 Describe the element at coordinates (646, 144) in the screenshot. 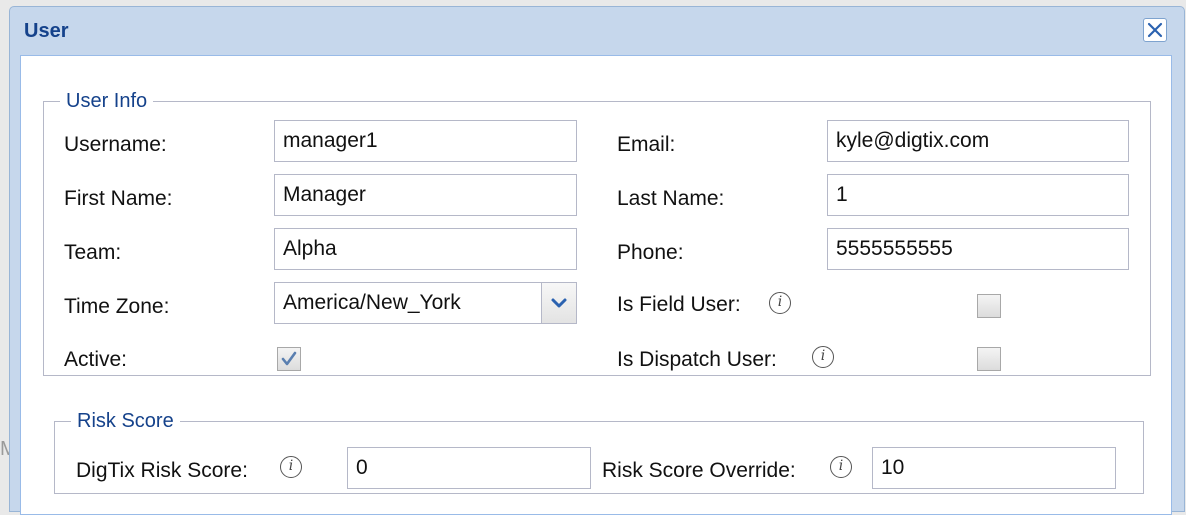

I see `email-label: Email:` at that location.